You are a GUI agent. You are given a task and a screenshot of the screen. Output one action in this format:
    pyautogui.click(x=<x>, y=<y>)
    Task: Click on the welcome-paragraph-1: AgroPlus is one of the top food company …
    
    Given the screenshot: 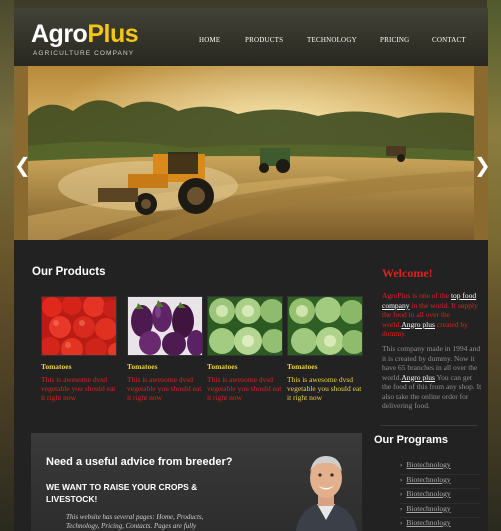 What is the action you would take?
    pyautogui.click(x=432, y=315)
    